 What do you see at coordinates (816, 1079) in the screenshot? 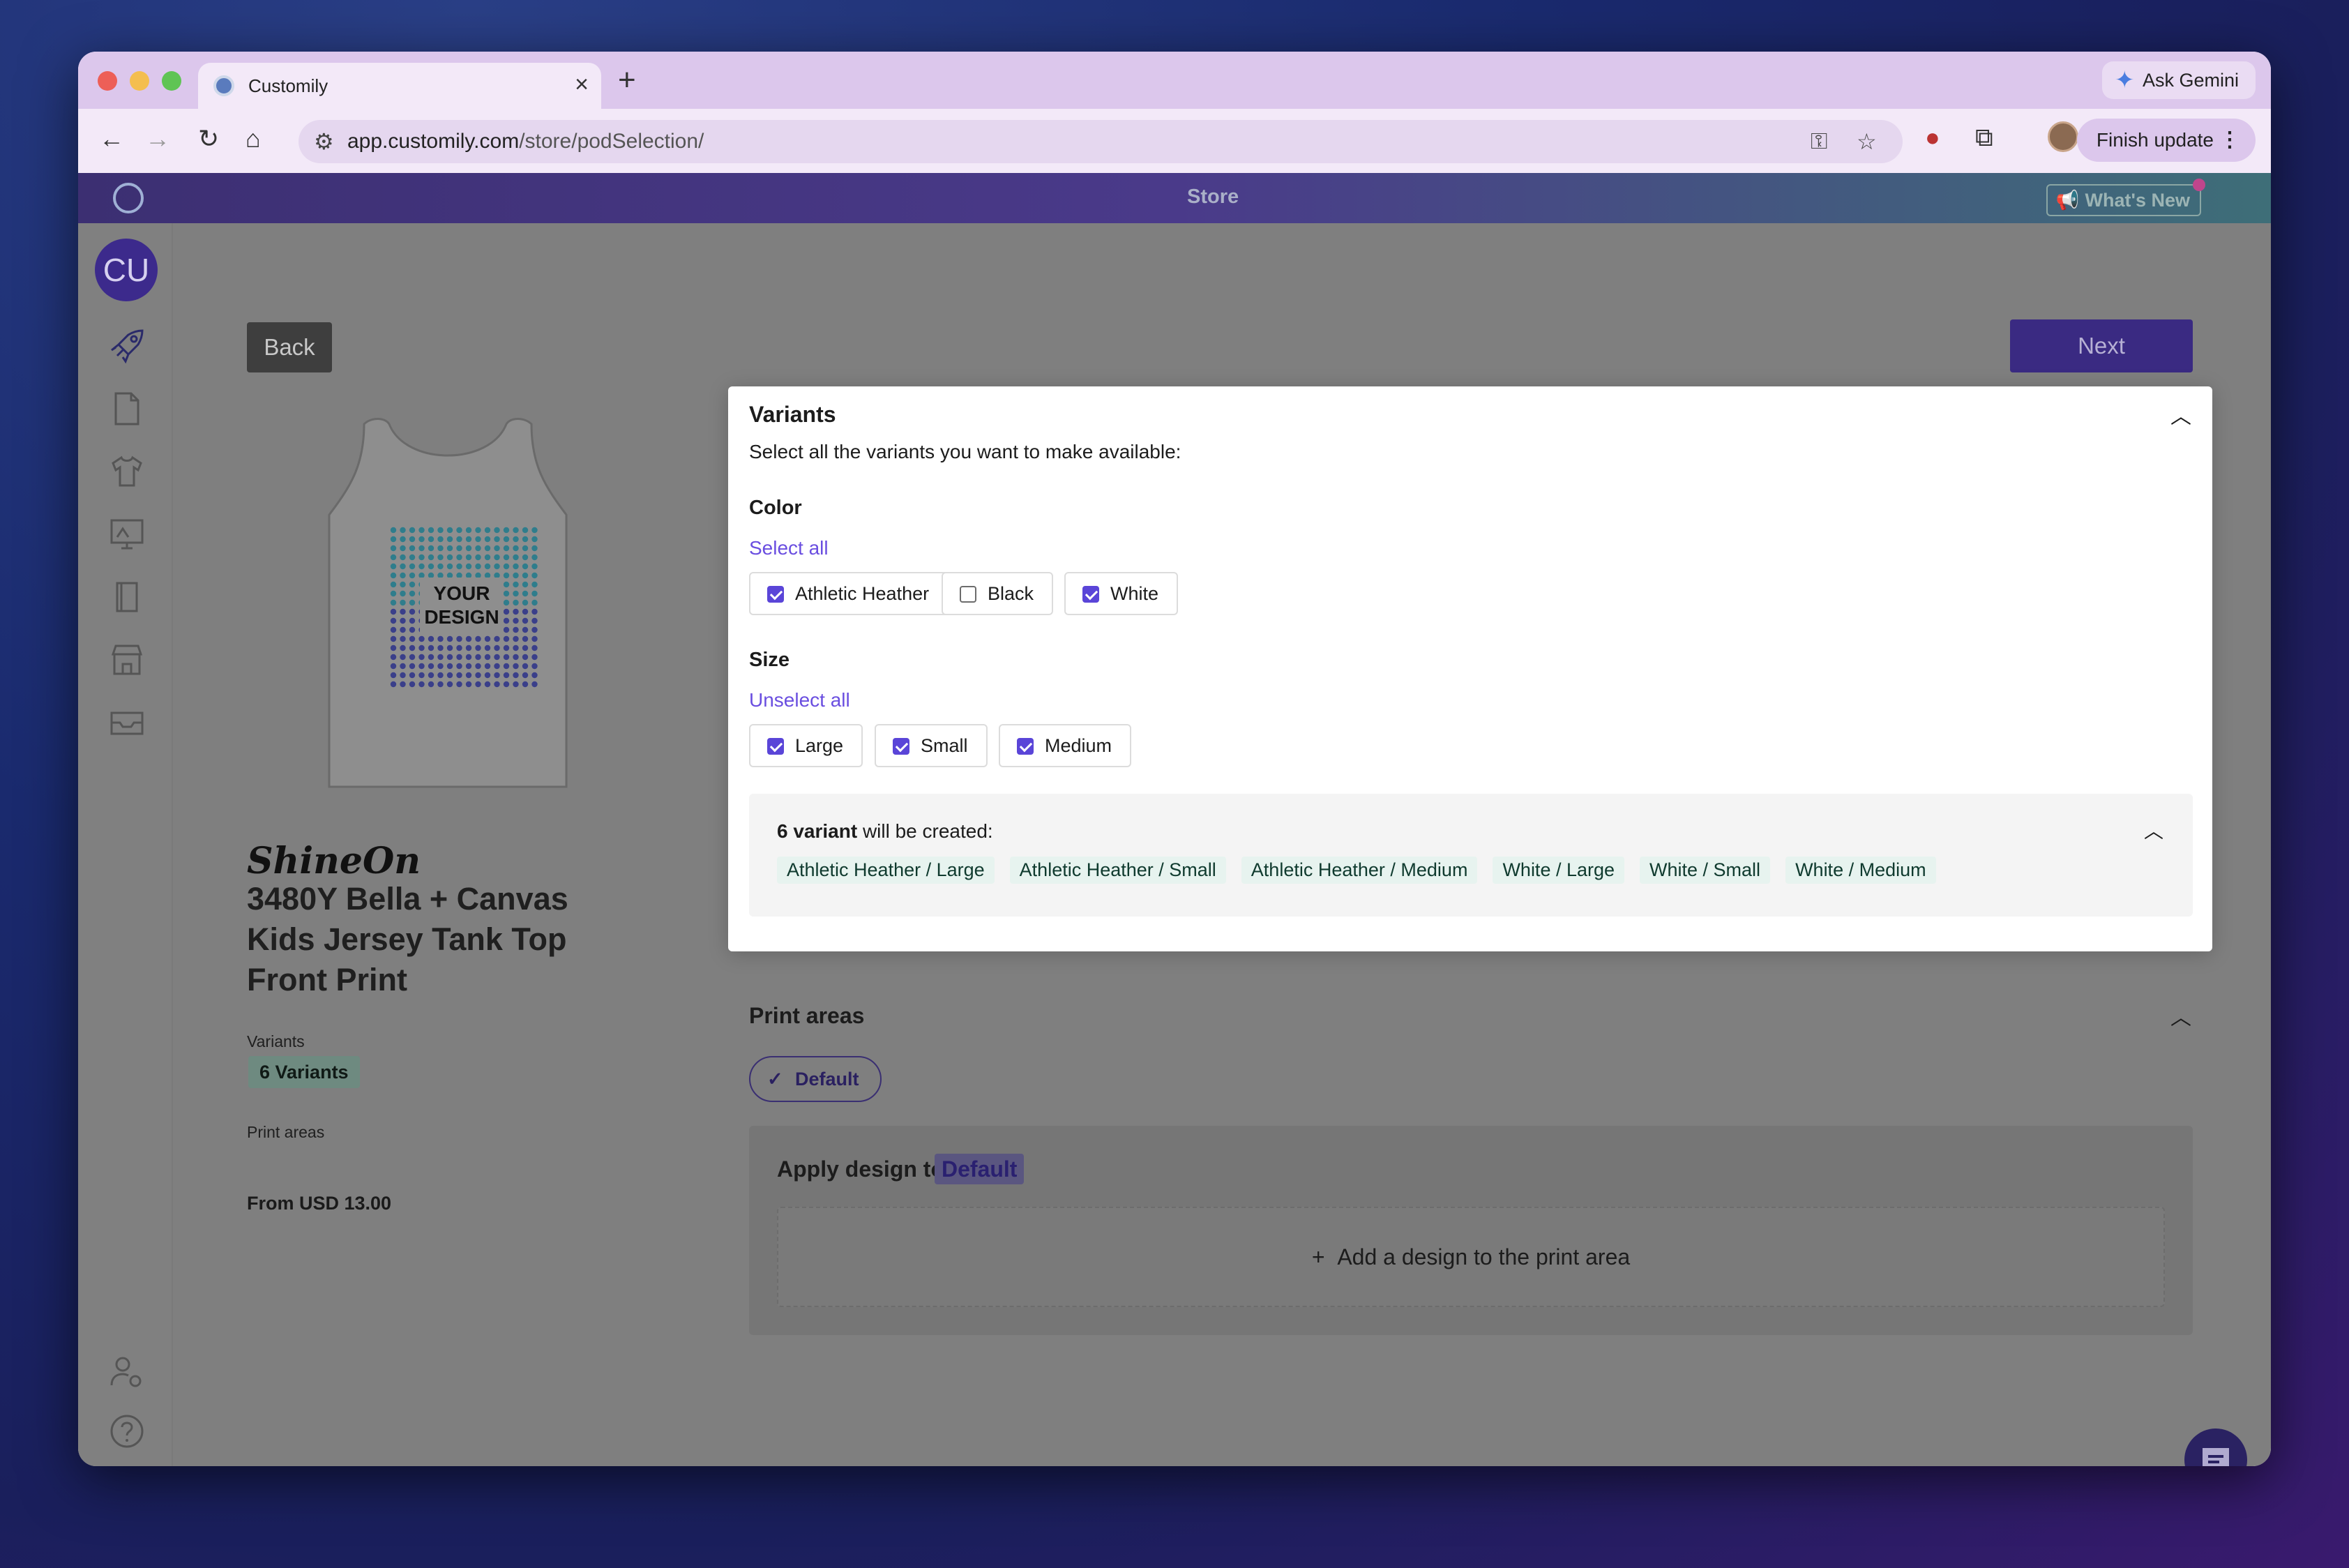
I see `print-area-default-chip: ✓ Default` at bounding box center [816, 1079].